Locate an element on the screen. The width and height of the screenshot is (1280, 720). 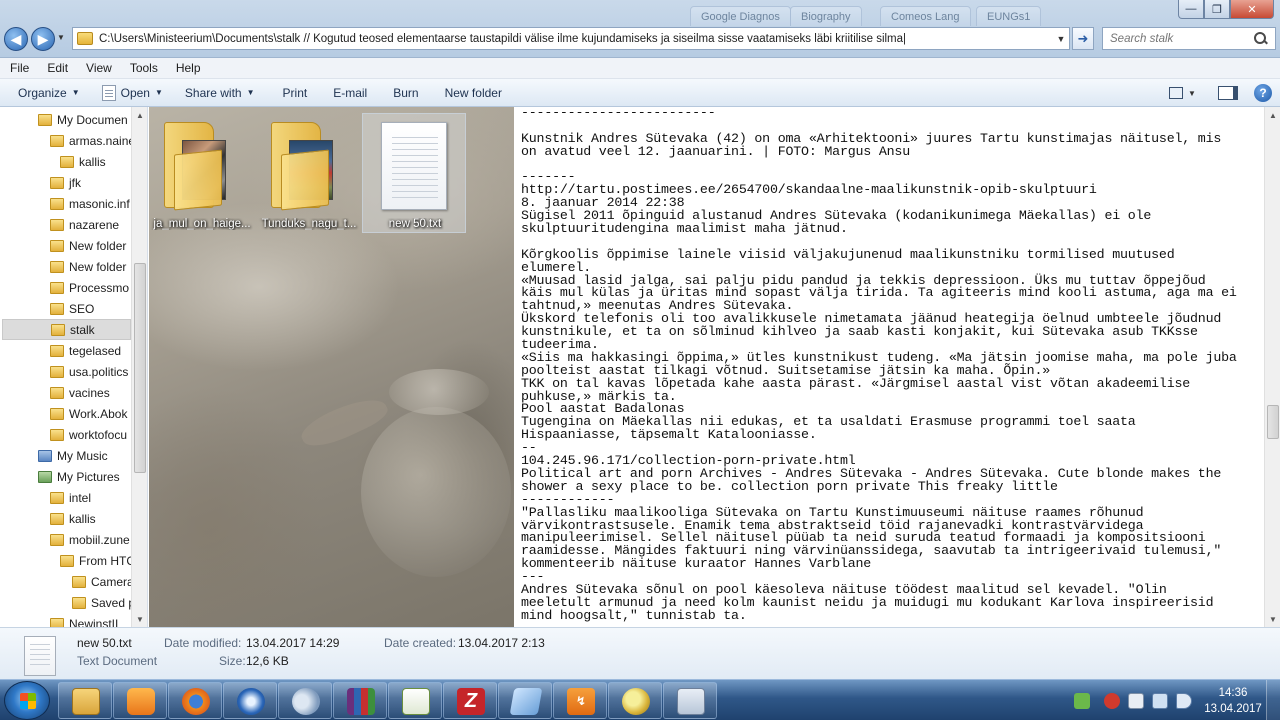
tree-item-usa-politics: usa.politics is located at coordinates (90, 371).